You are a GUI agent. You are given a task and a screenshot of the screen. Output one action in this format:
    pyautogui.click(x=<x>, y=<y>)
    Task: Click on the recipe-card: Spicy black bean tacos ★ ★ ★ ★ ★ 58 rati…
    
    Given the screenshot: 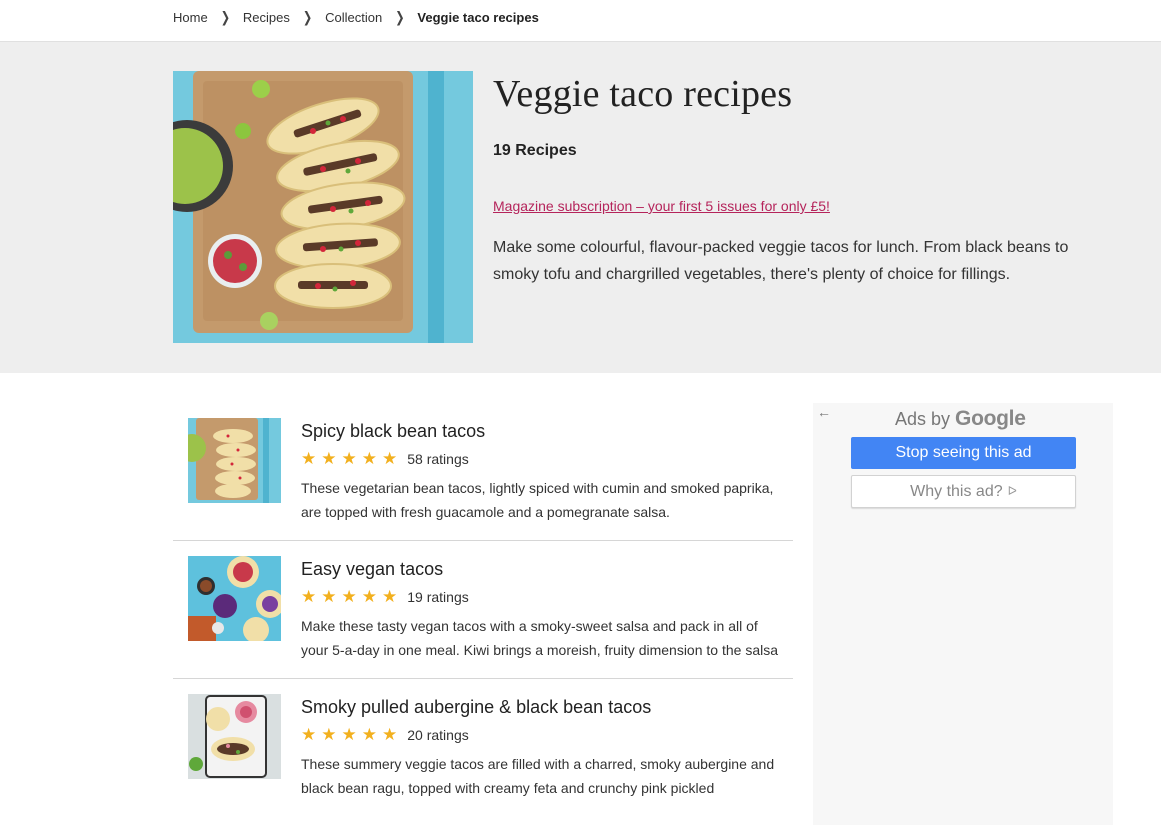 What is the action you would take?
    pyautogui.click(x=483, y=472)
    